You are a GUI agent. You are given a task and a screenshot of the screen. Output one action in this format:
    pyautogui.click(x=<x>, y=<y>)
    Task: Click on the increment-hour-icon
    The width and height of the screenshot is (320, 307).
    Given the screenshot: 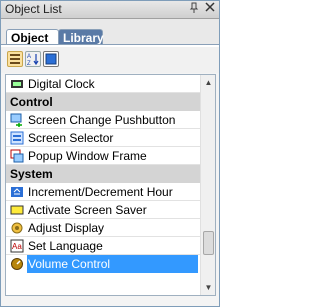 What is the action you would take?
    pyautogui.click(x=17, y=192)
    